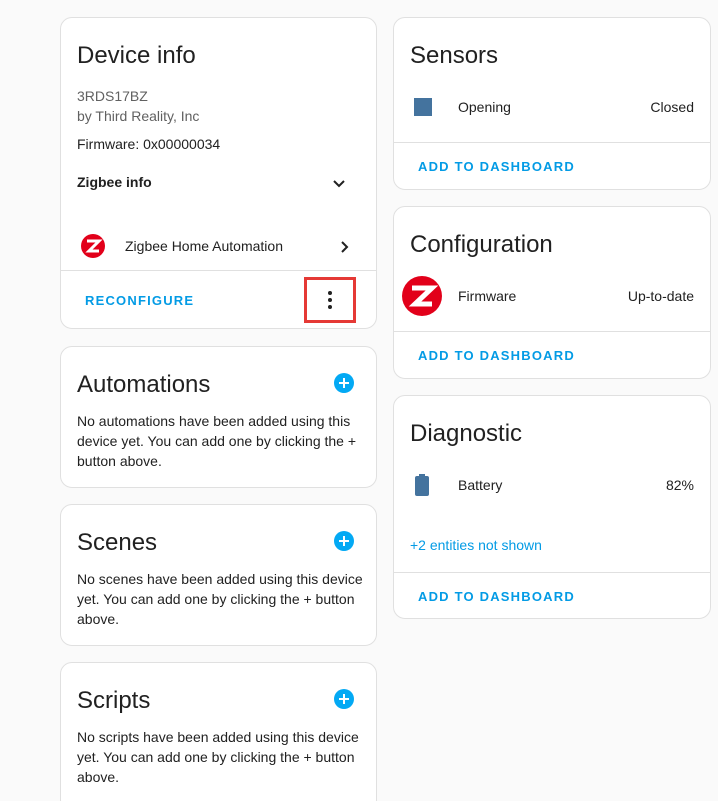 The image size is (718, 801). I want to click on sensor-entity-row: Opening Closed, so click(552, 107).